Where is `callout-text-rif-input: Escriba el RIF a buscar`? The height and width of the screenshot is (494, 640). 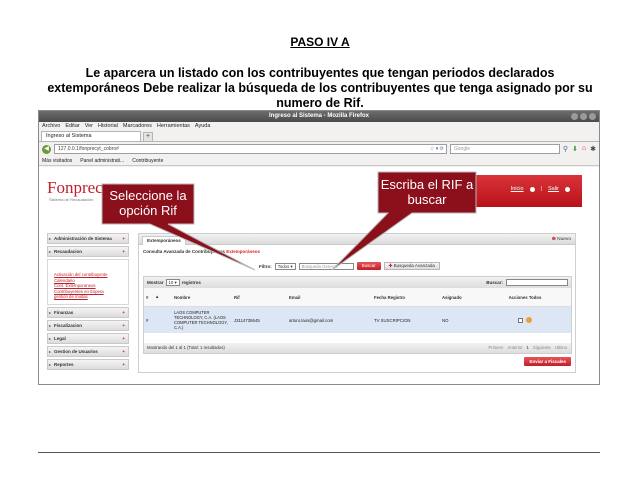 callout-text-rif-input: Escriba el RIF a buscar is located at coordinates (427, 192).